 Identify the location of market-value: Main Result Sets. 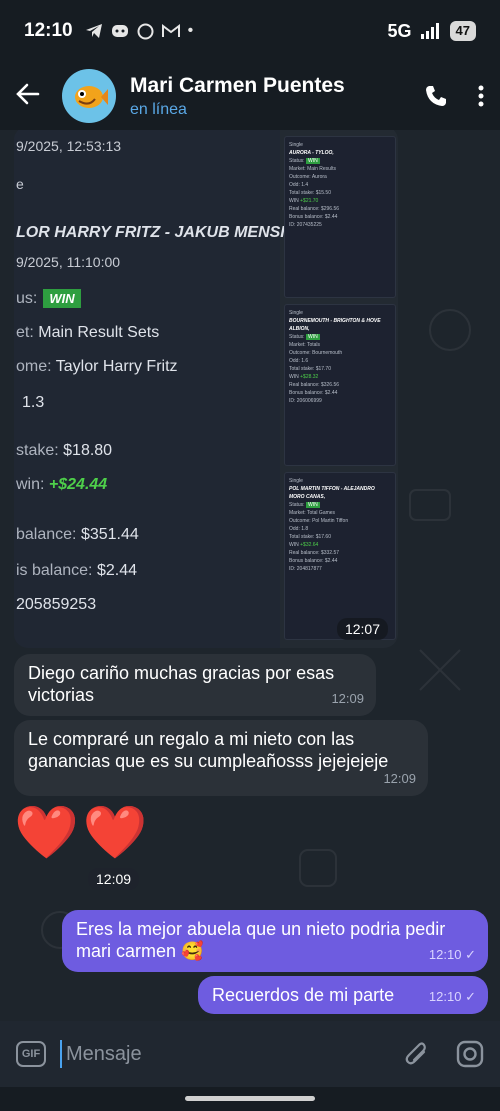
(99, 332).